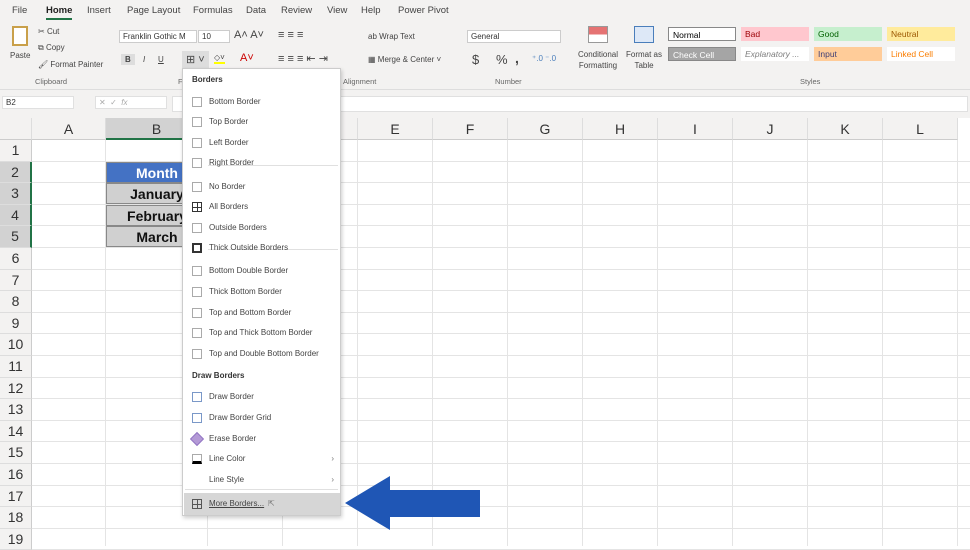  What do you see at coordinates (16, 215) in the screenshot?
I see `row-header-4: 4` at bounding box center [16, 215].